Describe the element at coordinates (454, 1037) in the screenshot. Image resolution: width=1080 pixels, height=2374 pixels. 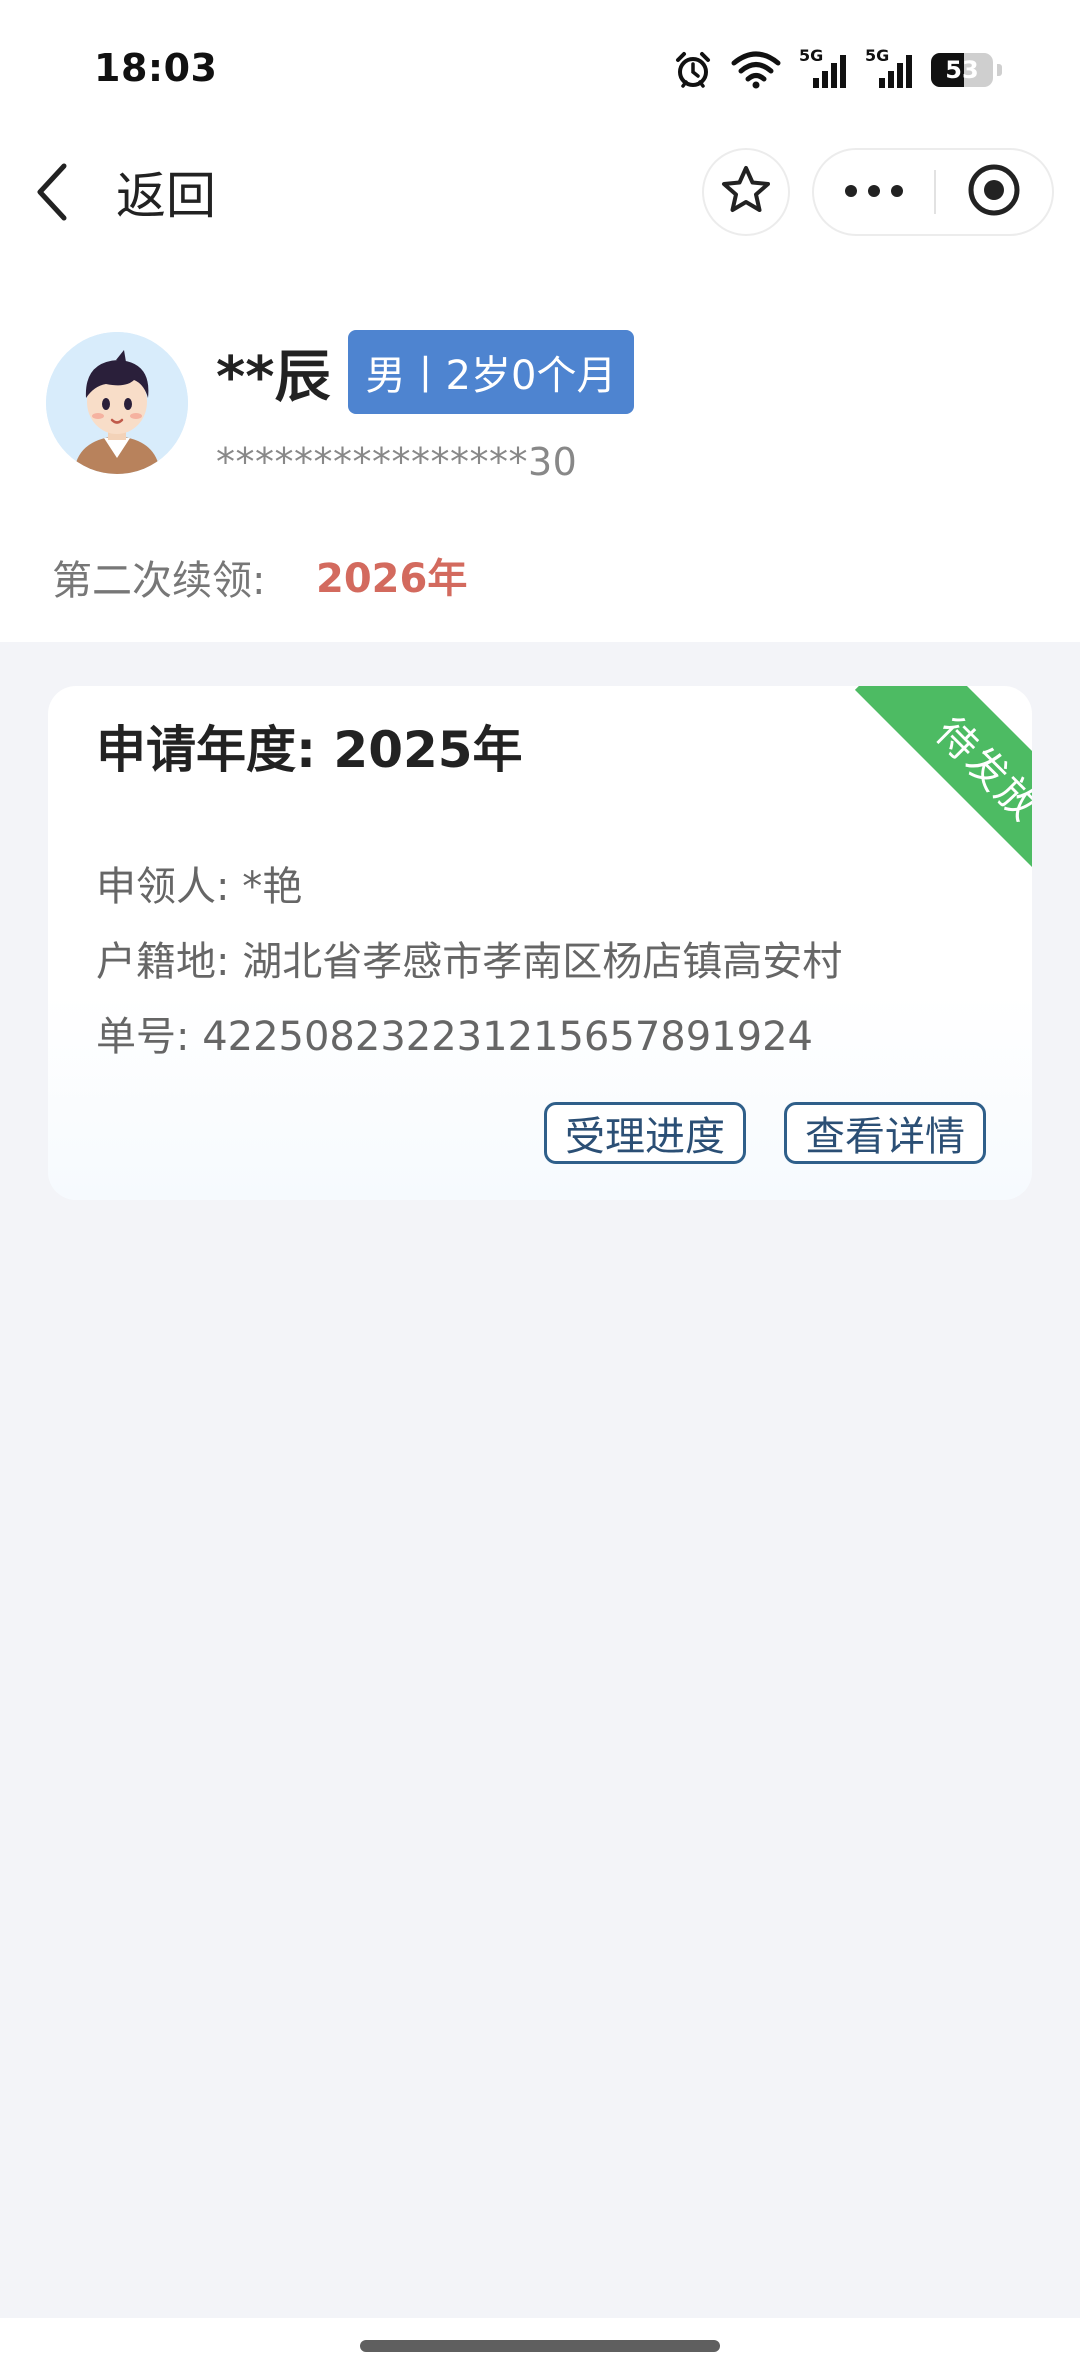
I see `order-number: 单号: 422508232231215657891924` at that location.